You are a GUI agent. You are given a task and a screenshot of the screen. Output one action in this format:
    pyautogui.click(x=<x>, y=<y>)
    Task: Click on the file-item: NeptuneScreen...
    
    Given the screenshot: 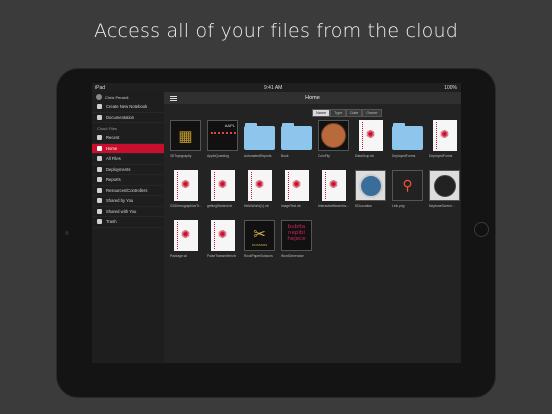 What is the action you would take?
    pyautogui.click(x=444, y=194)
    